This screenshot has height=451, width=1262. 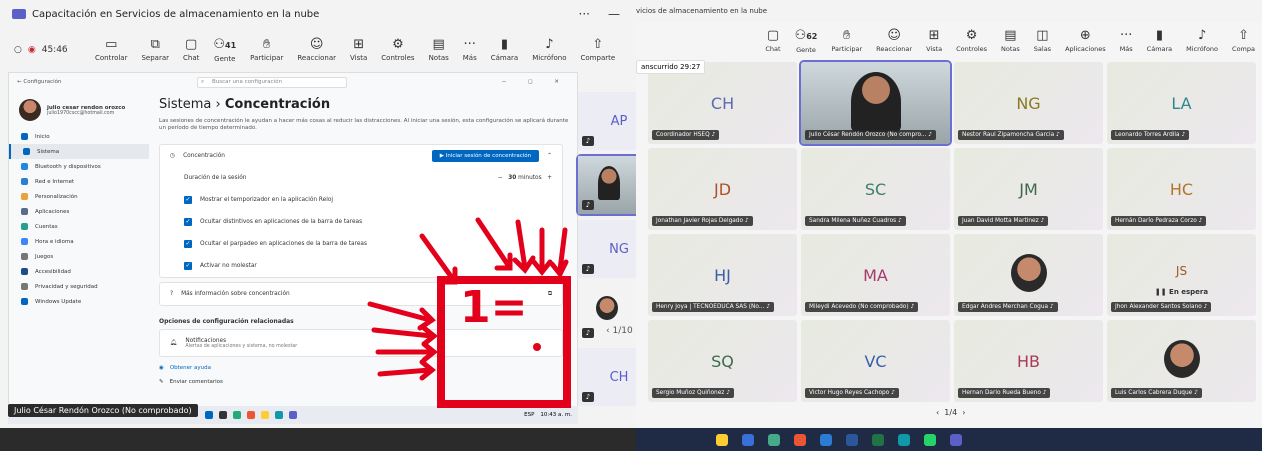 I want to click on participant-tile: MA Mileydi Acevedo (No comprobado) ♪, so click(x=875, y=275).